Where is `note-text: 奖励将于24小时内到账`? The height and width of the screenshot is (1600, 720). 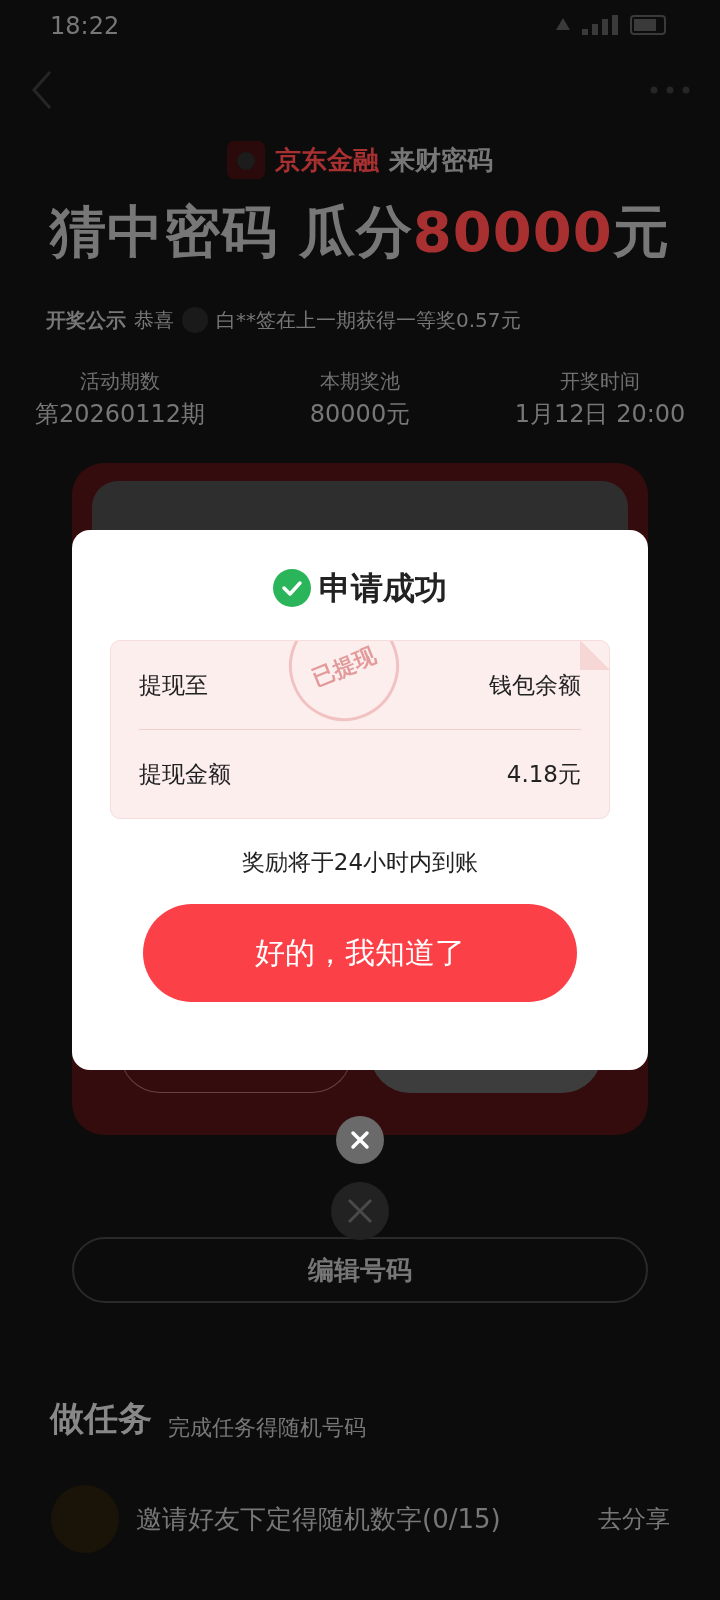
note-text: 奖励将于24小时内到账 is located at coordinates (360, 862).